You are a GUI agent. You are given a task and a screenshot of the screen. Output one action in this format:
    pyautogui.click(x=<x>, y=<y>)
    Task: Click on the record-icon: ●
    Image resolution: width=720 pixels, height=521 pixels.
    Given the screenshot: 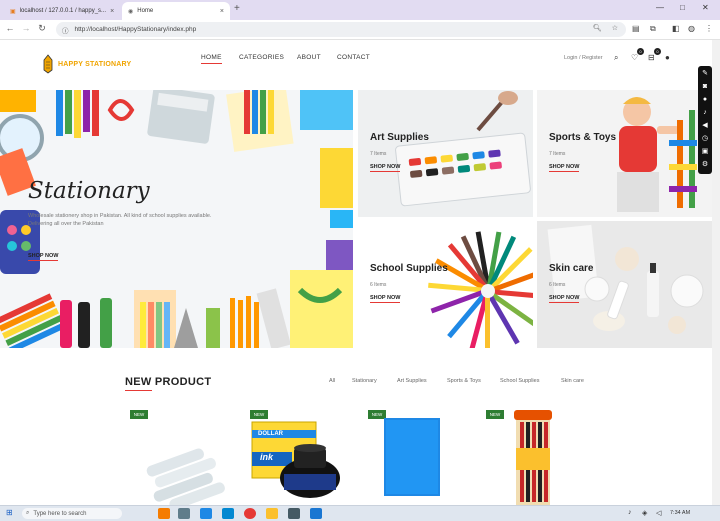 What is the action you would take?
    pyautogui.click(x=705, y=99)
    